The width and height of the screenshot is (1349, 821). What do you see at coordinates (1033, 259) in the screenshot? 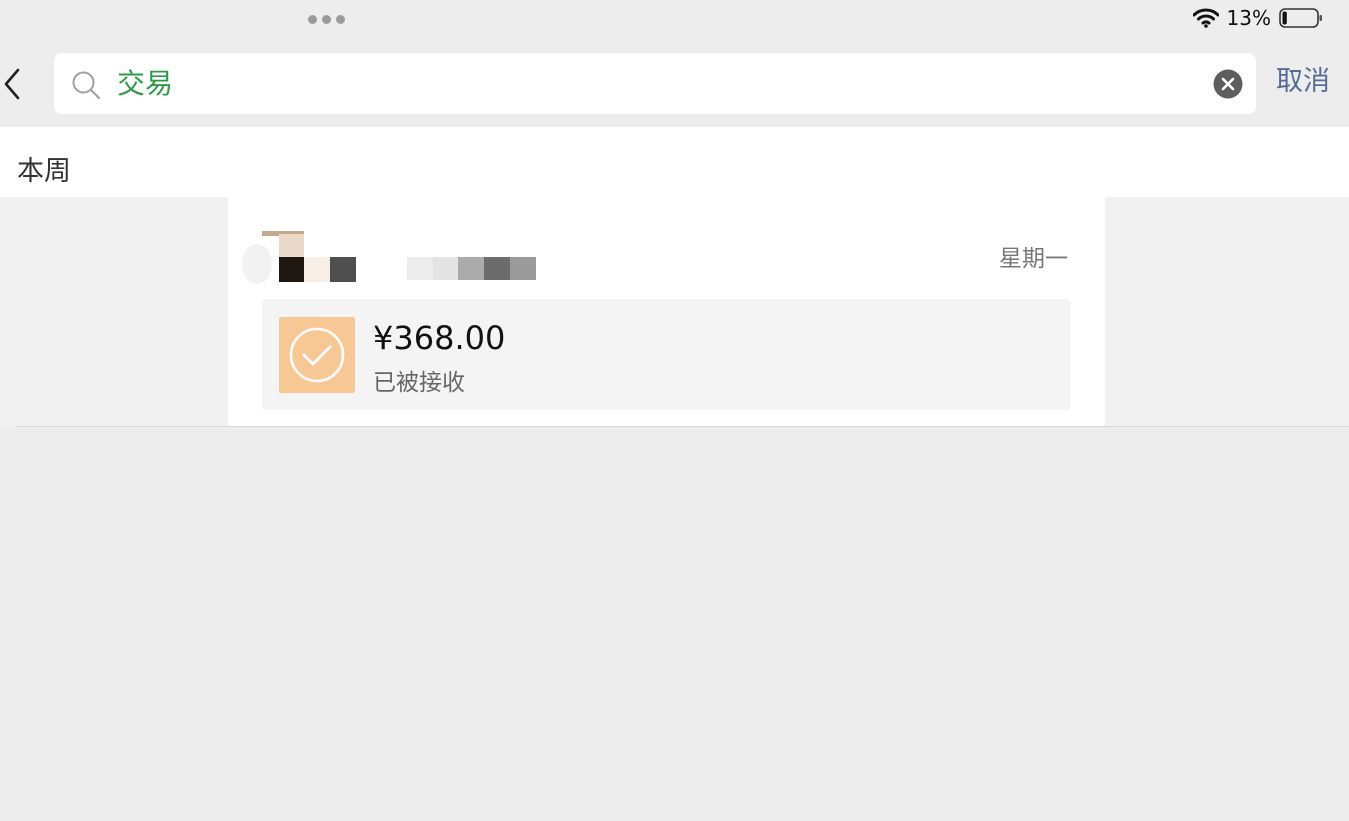
I see `date-label: 星期一` at bounding box center [1033, 259].